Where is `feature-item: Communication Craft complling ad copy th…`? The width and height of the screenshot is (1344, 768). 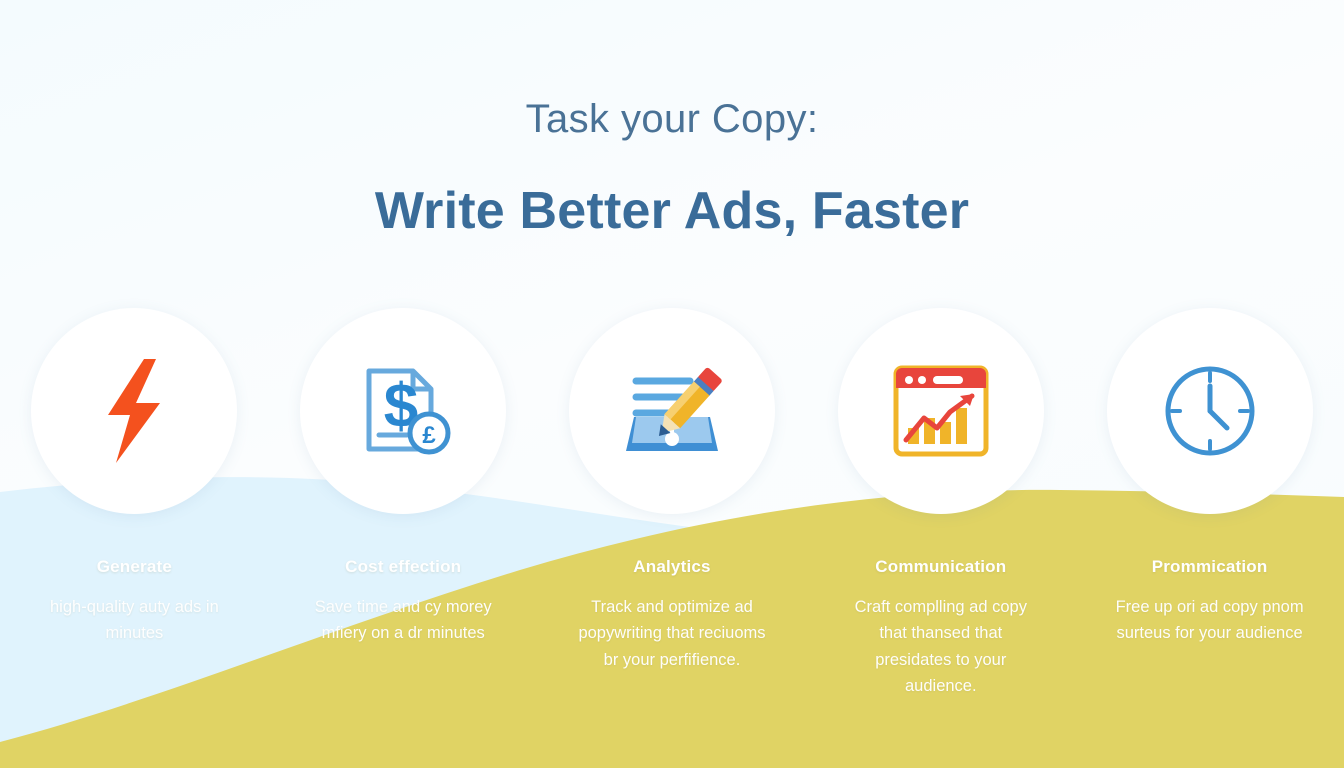
feature-item: Communication Craft complling ad copy th… is located at coordinates (940, 518).